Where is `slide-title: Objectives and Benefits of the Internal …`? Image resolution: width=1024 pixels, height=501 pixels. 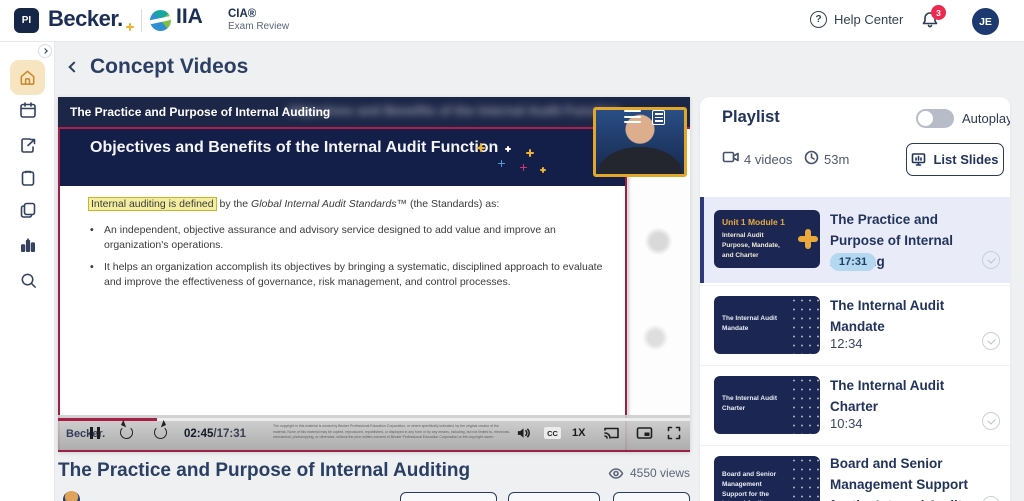 slide-title: Objectives and Benefits of the Internal … is located at coordinates (294, 147).